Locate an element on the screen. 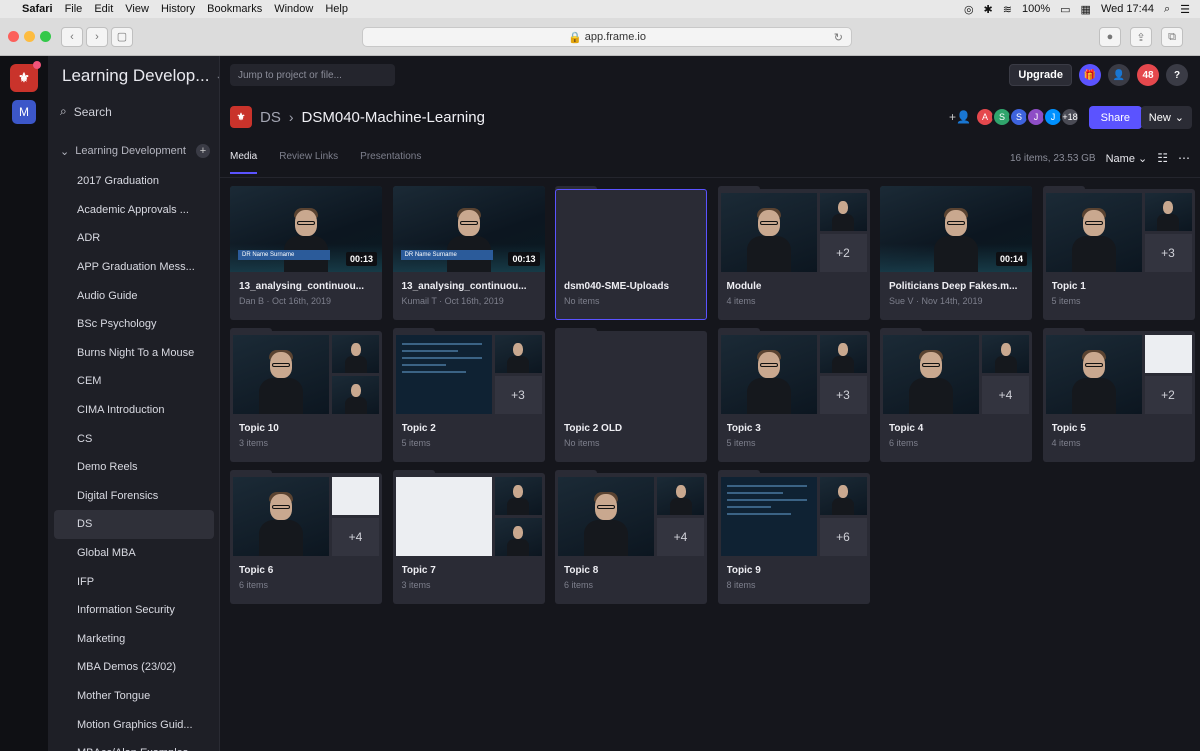 The height and width of the screenshot is (751, 1200). forward-button: › is located at coordinates (97, 36).